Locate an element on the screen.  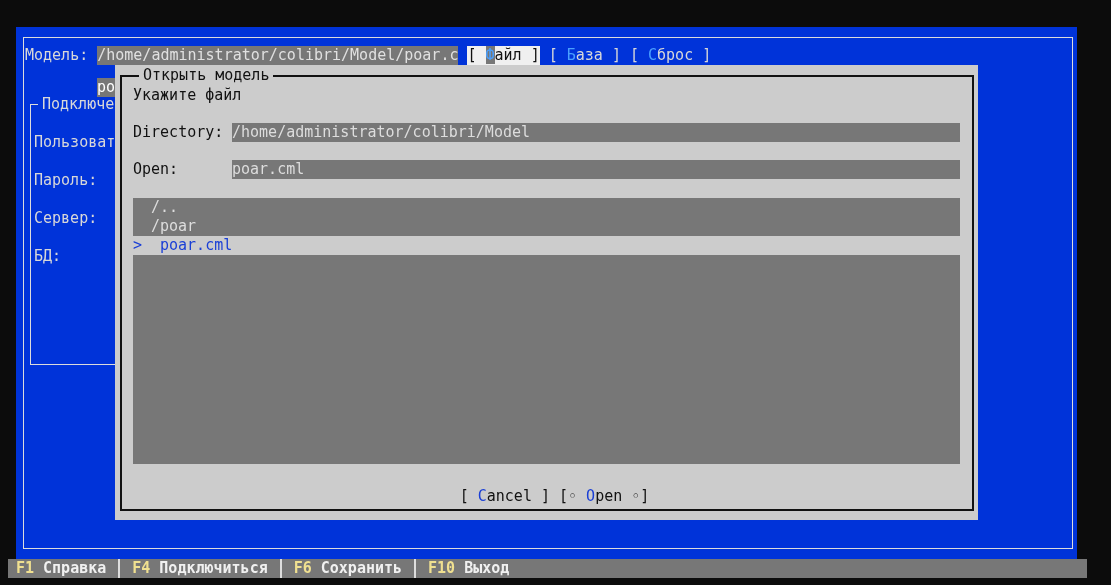
function-label: Подключиться is located at coordinates (213, 568).